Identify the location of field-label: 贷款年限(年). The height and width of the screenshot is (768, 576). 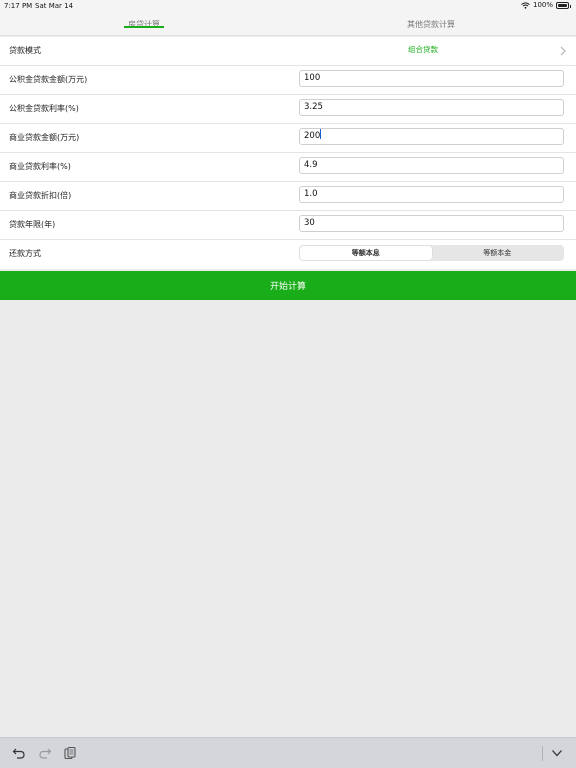
(32, 224).